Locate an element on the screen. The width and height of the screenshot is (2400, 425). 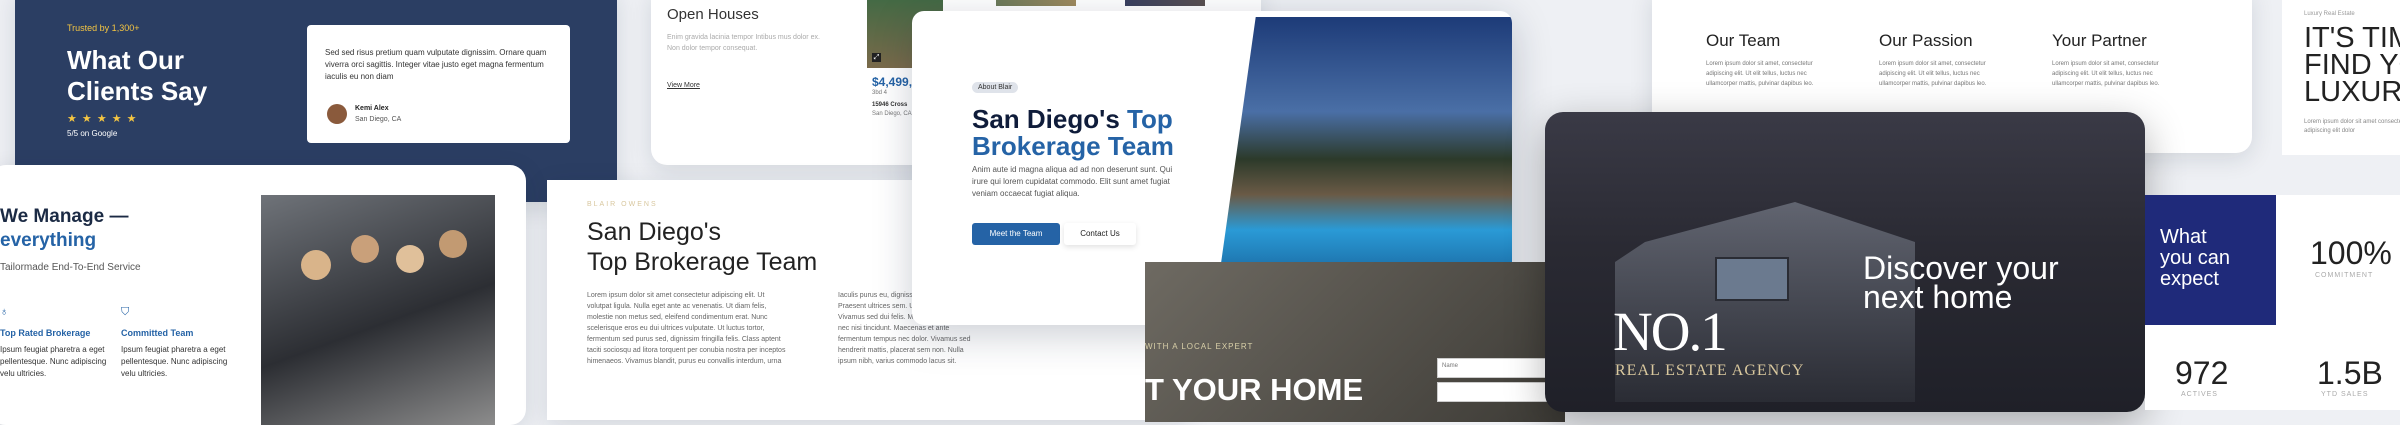
avatar is located at coordinates (337, 114).